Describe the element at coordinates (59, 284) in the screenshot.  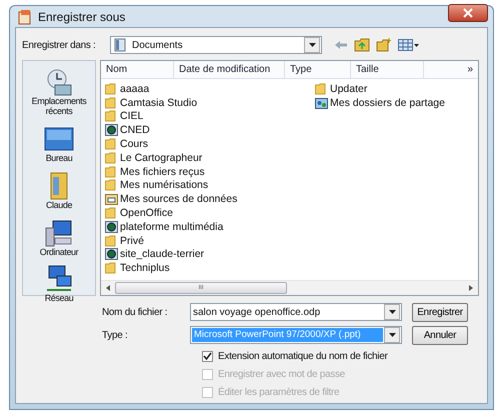
I see `place-item: Réseau` at that location.